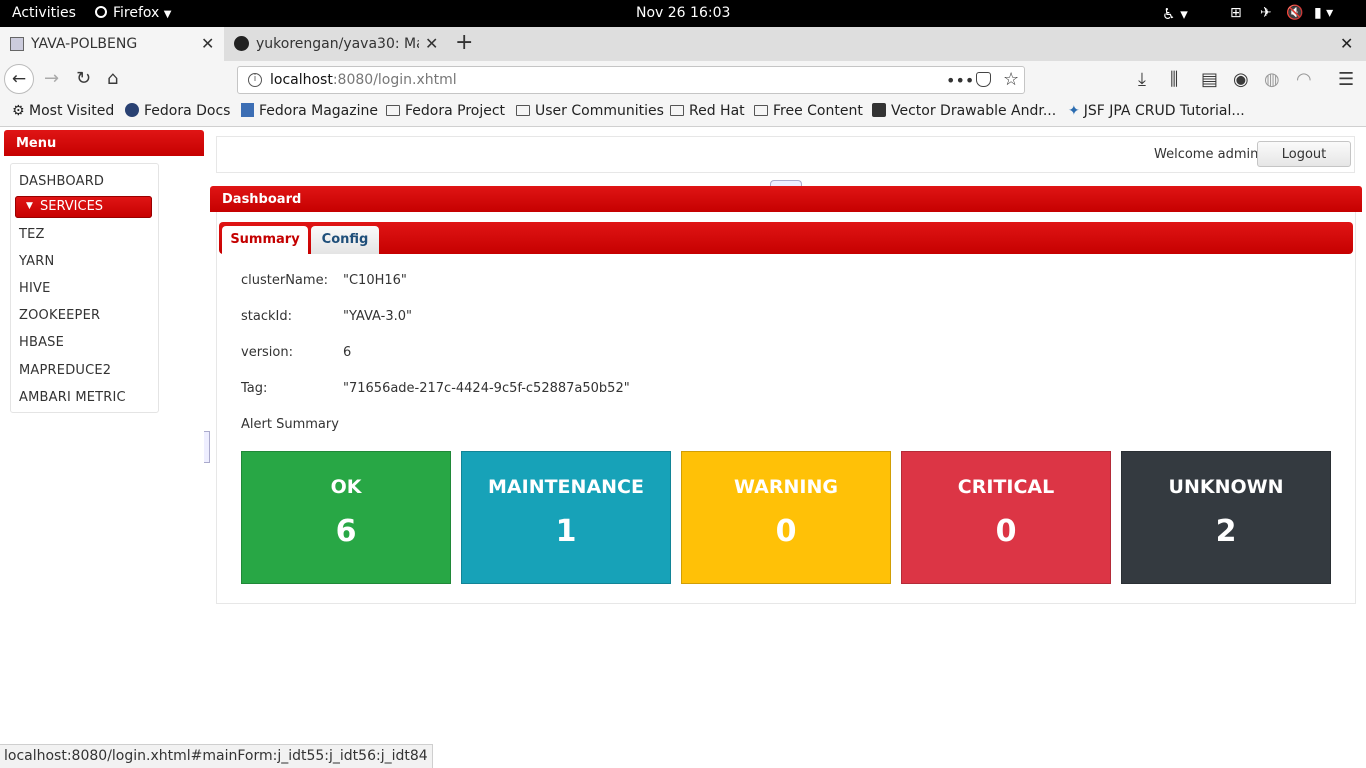 This screenshot has height=768, width=1366. I want to click on alert-card-maintenance: MAINTENANCE 1, so click(566, 517).